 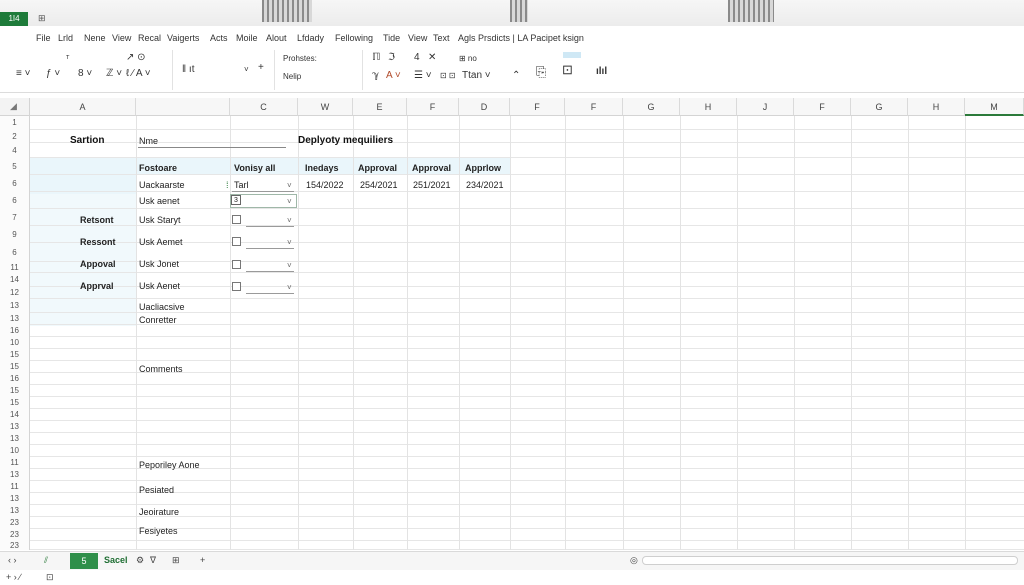 I want to click on menu-item-recal: Recal, so click(x=149, y=38).